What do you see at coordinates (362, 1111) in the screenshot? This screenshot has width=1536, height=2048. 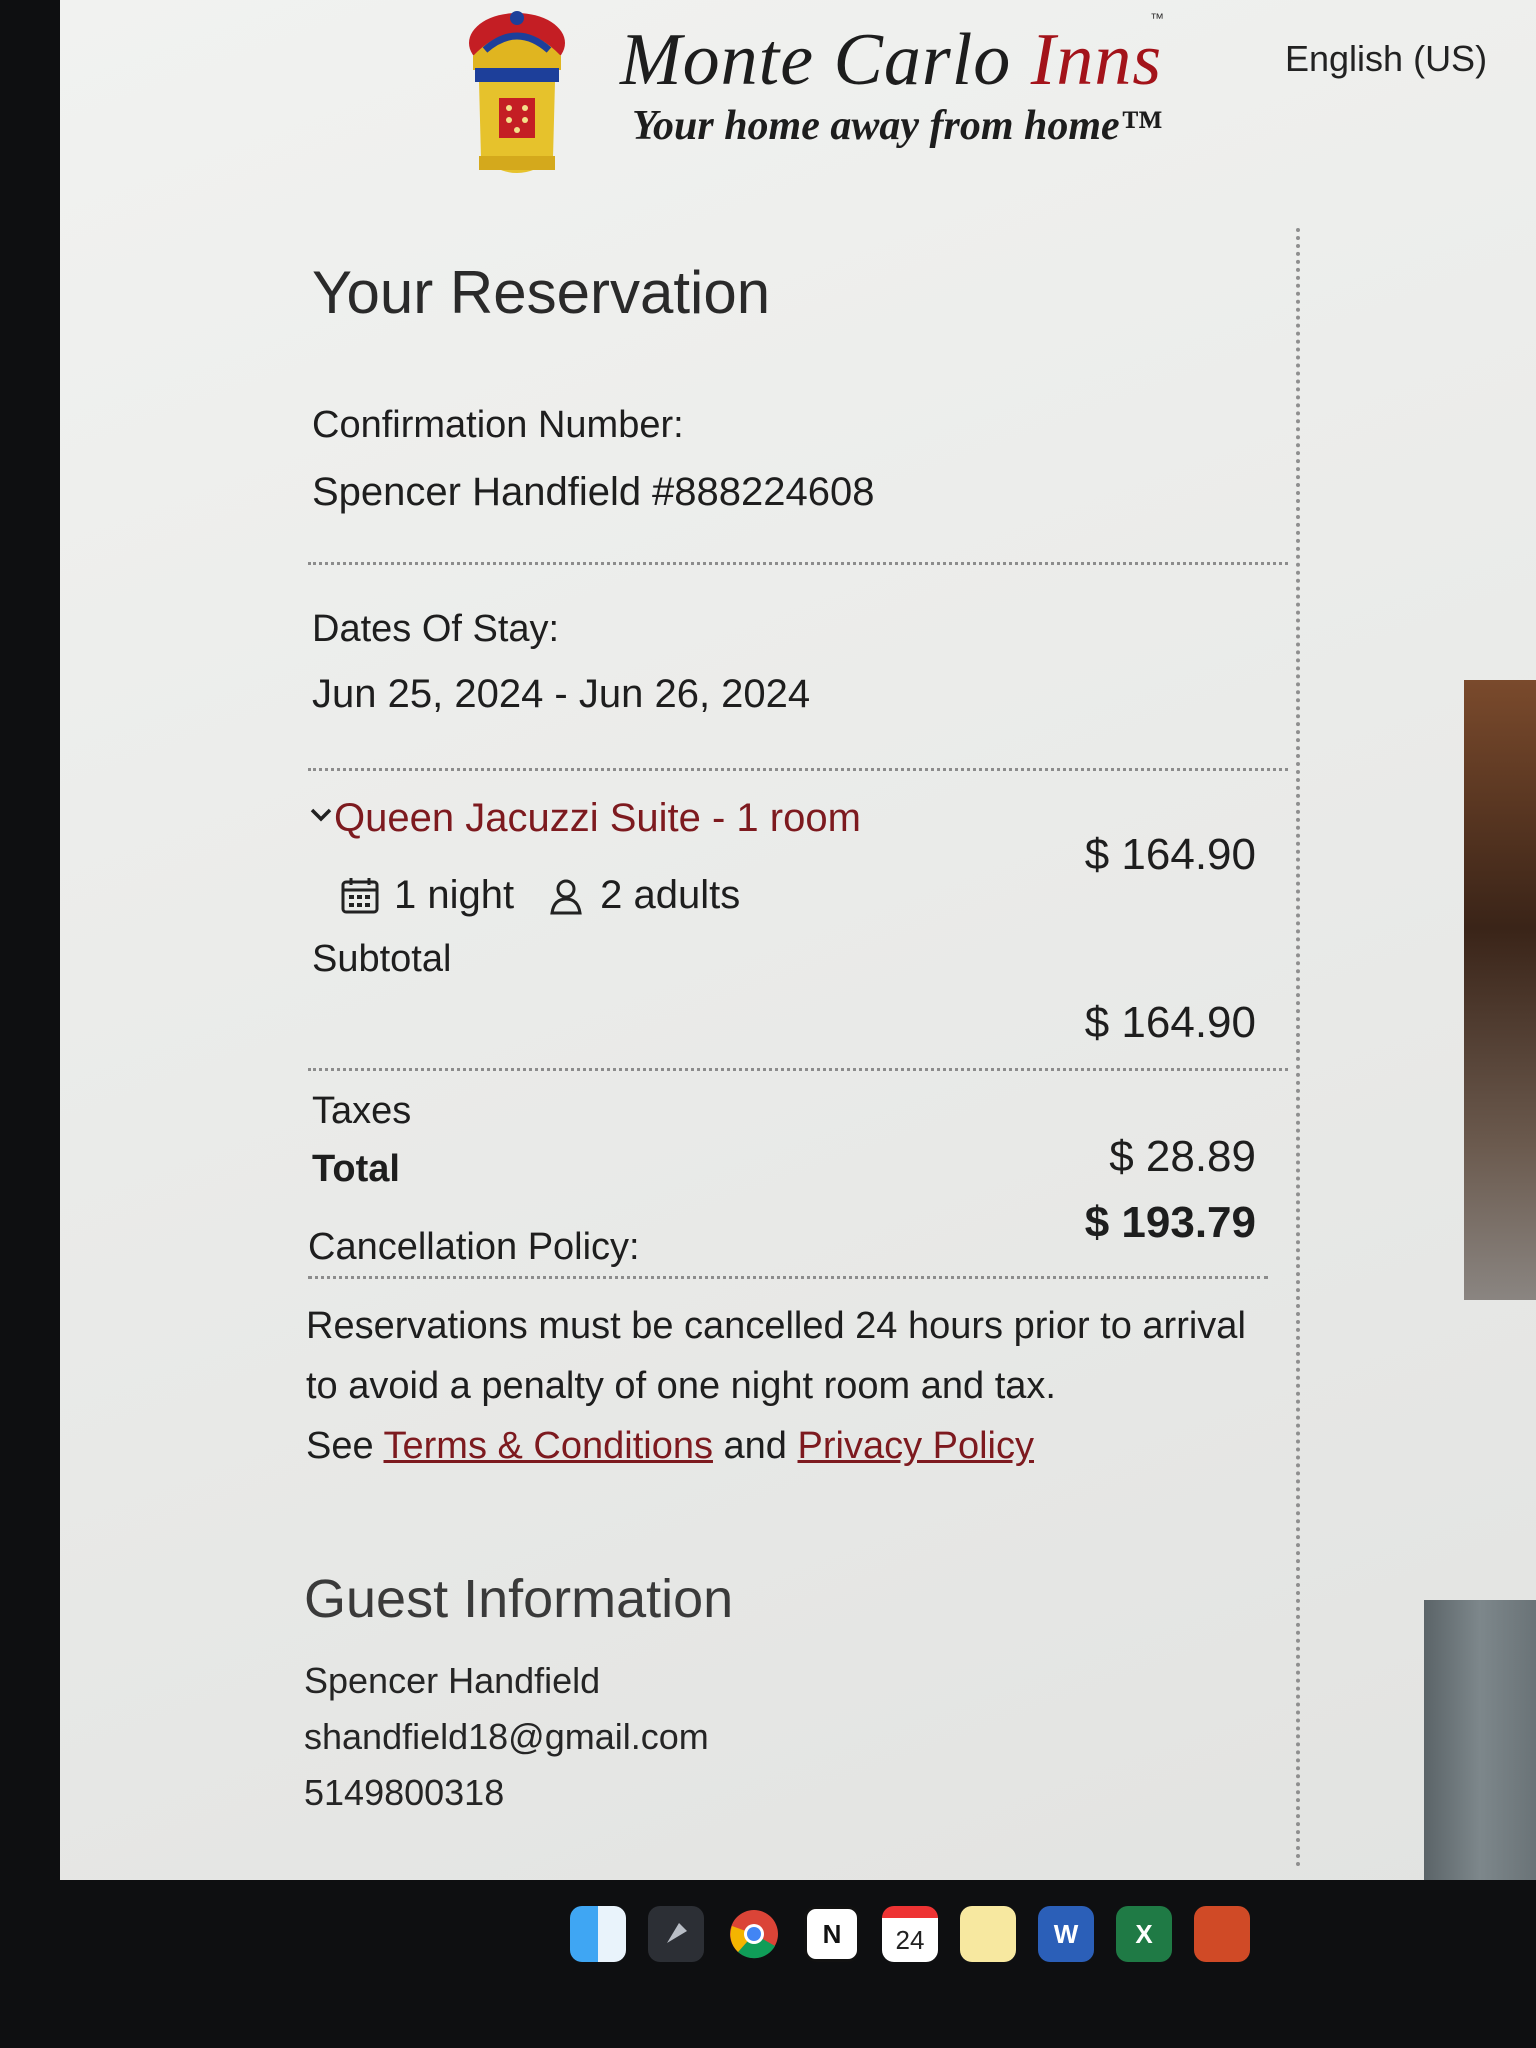 I see `taxes-label: Taxes` at bounding box center [362, 1111].